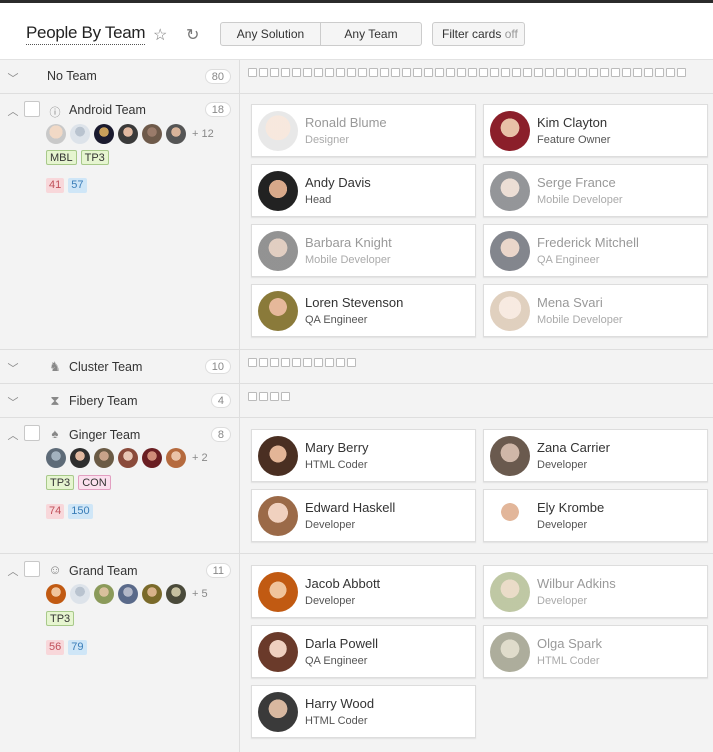  I want to click on person-card: Ely Krombe Developer, so click(595, 515).